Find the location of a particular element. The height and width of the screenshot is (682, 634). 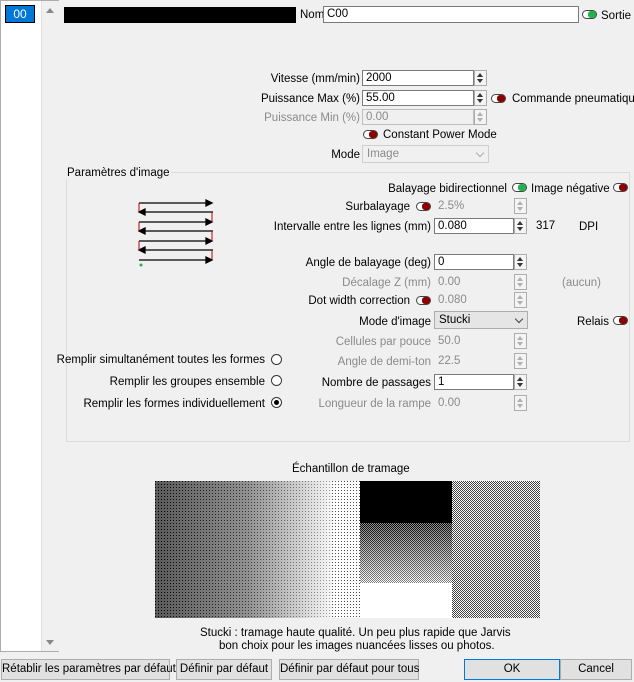

bidir-label: Balayage bidirectionnel is located at coordinates (447, 189).